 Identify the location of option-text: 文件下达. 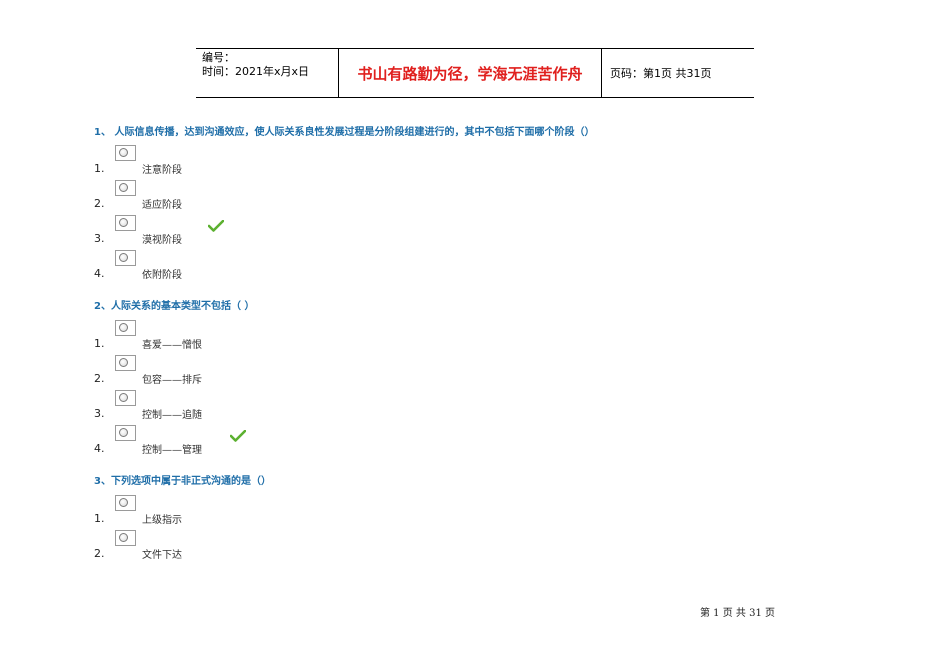
(162, 555).